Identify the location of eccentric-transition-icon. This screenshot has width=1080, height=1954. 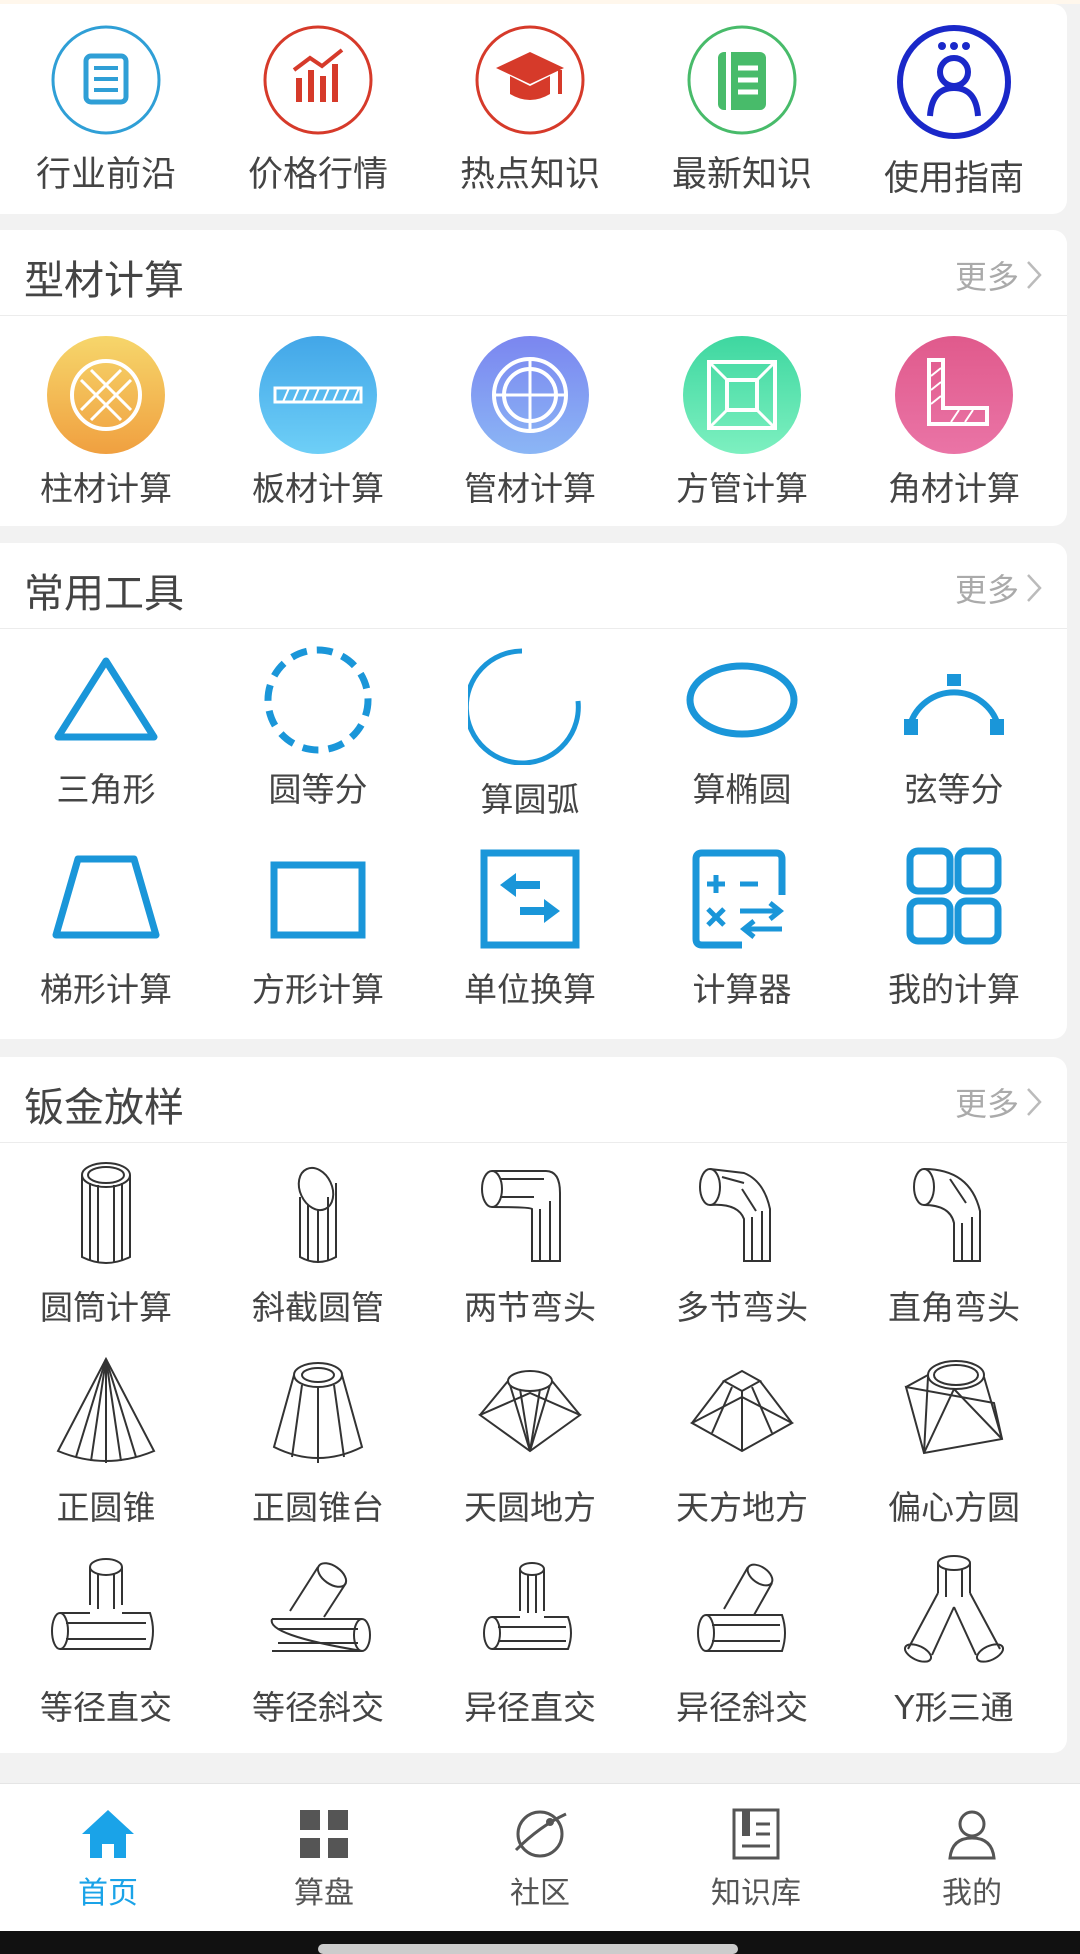
(954, 1413).